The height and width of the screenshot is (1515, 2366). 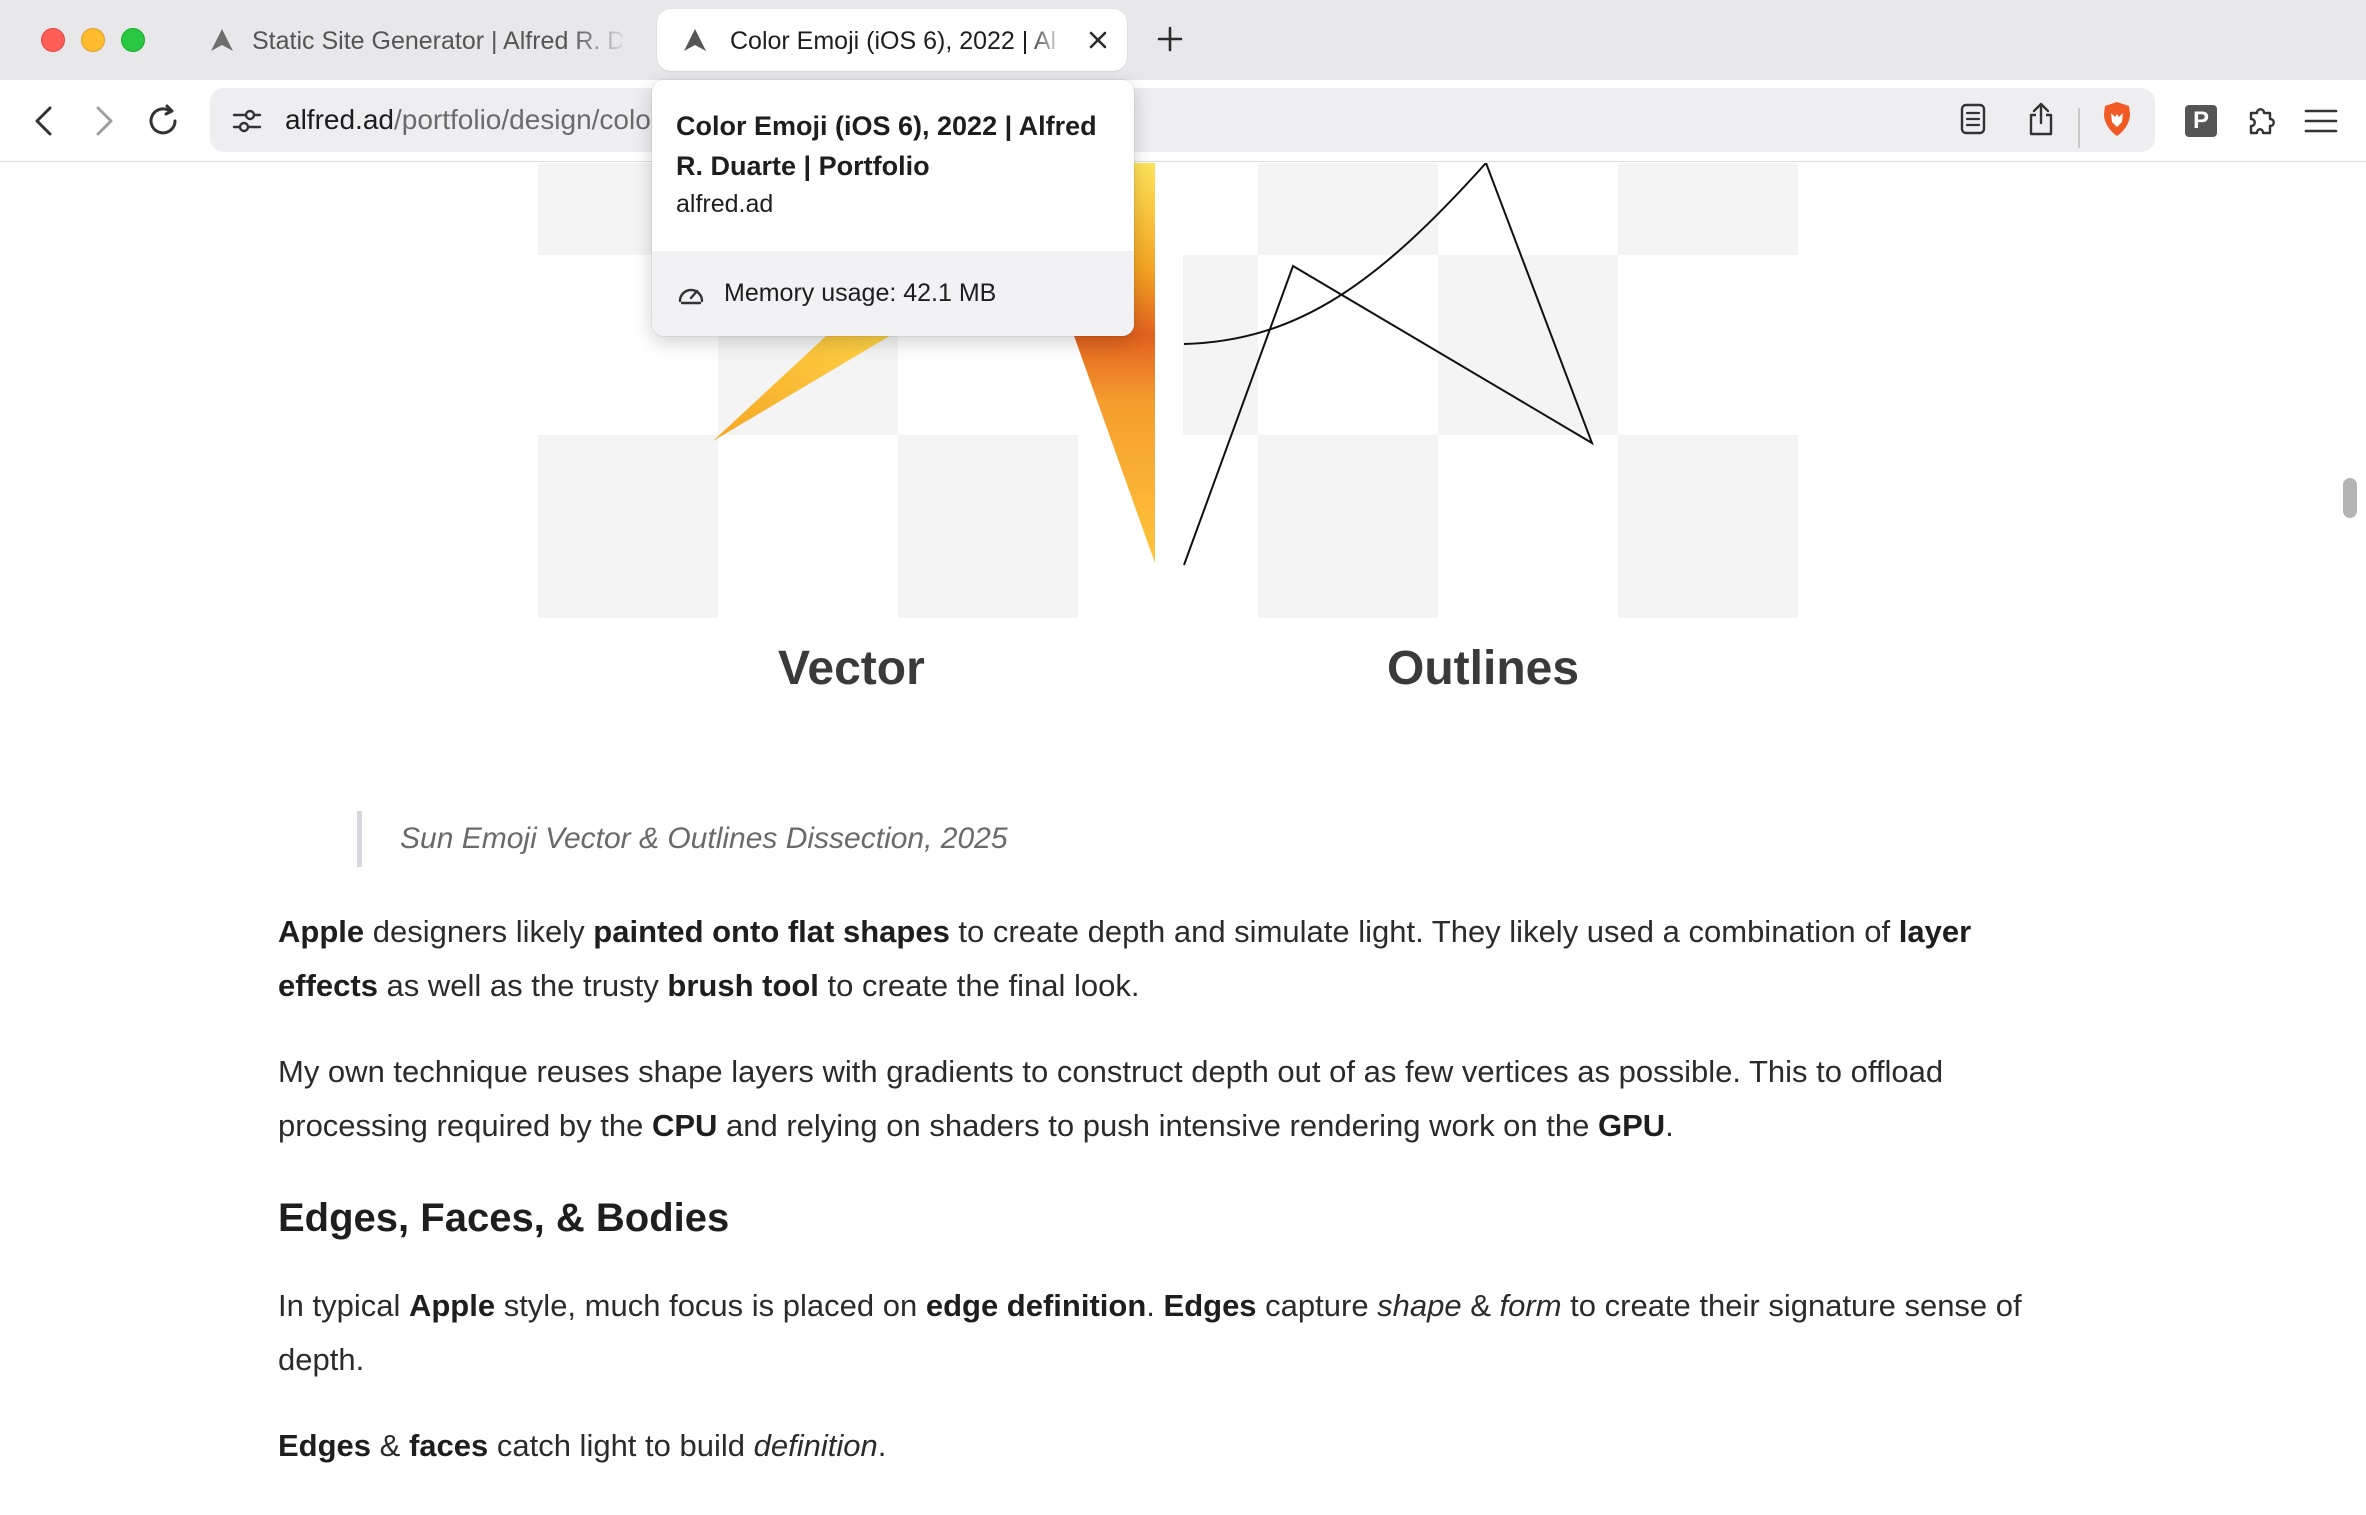 What do you see at coordinates (2117, 119) in the screenshot?
I see `brave-shields-icon` at bounding box center [2117, 119].